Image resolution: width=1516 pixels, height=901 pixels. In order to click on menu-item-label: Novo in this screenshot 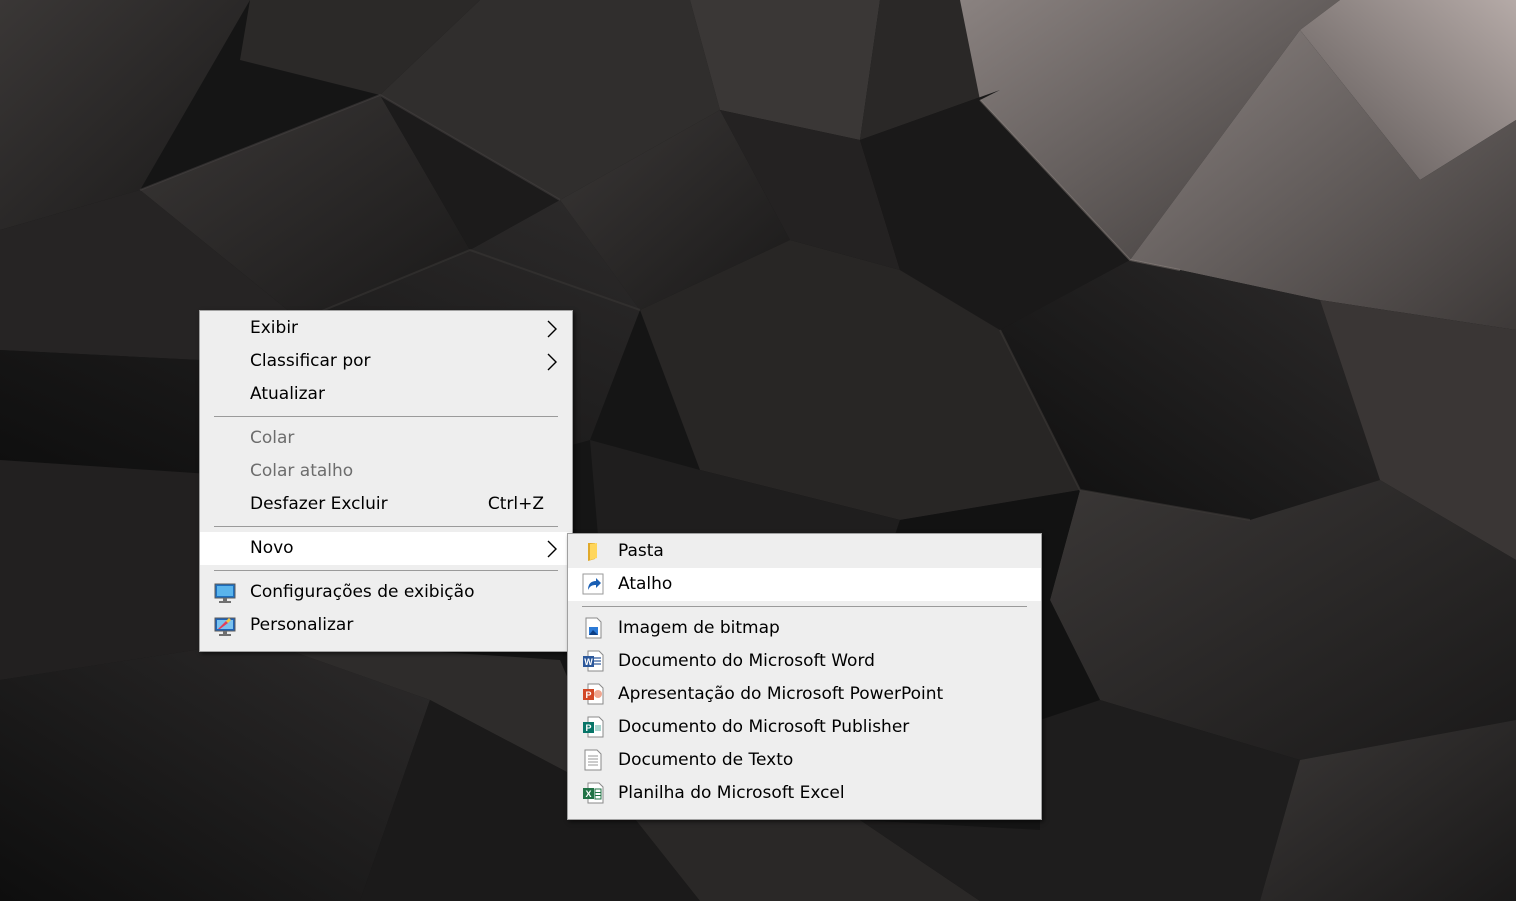, I will do `click(272, 548)`.